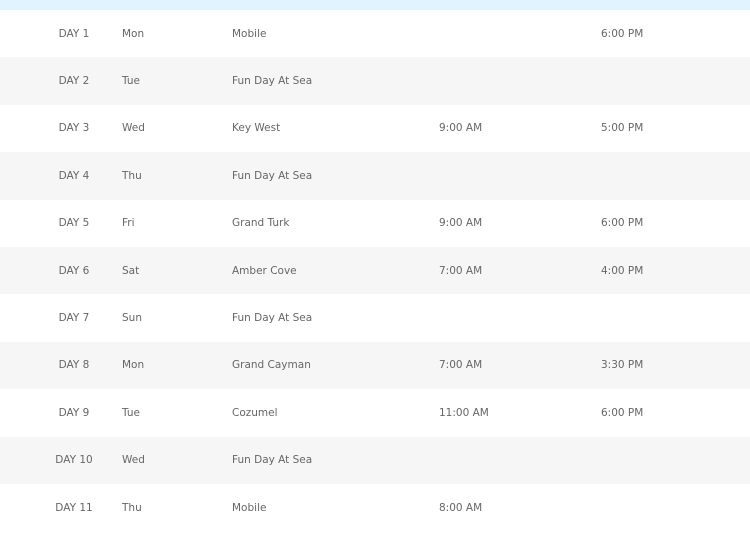 The width and height of the screenshot is (750, 549). What do you see at coordinates (74, 412) in the screenshot?
I see `day-number: DAY 9` at bounding box center [74, 412].